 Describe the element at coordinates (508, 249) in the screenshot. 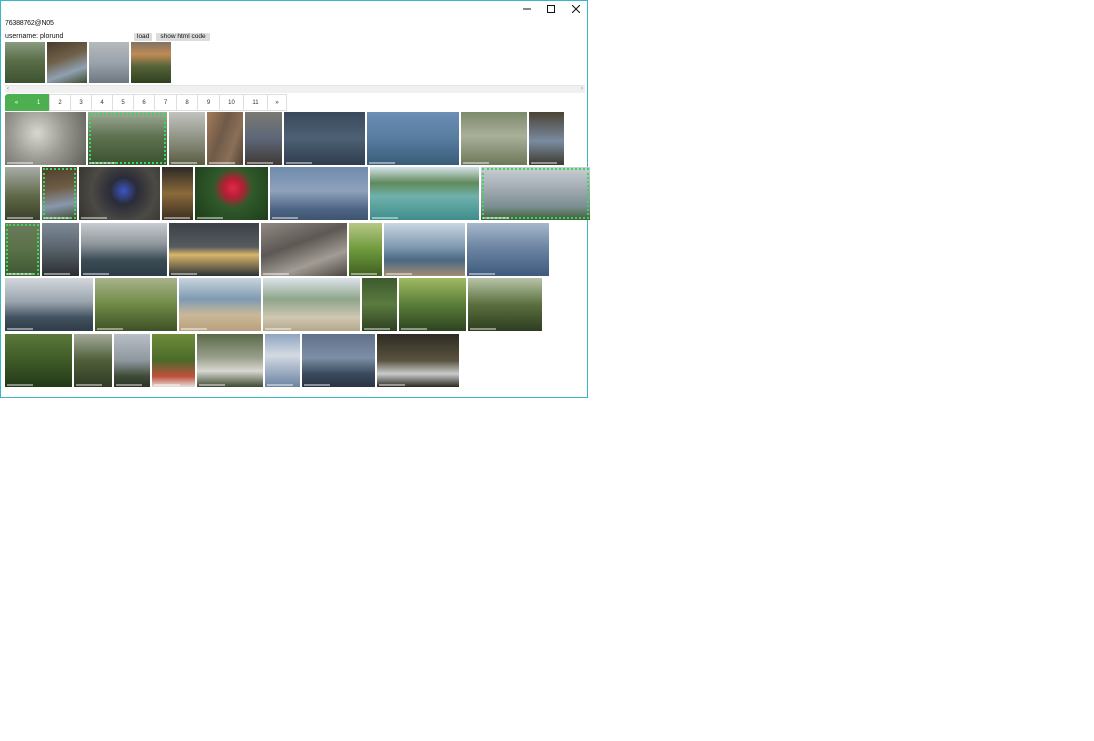

I see `gallery-photo-person-sea` at that location.